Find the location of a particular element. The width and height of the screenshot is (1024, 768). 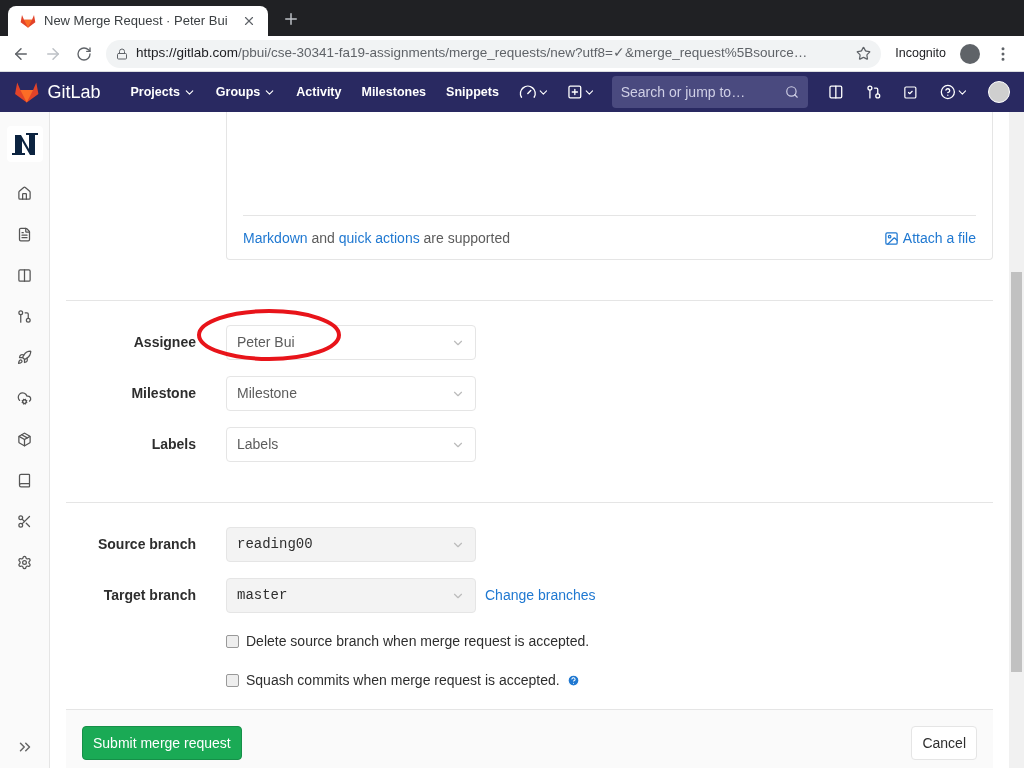

markdown-hint: Markdown and quick actions are supported is located at coordinates (377, 238).